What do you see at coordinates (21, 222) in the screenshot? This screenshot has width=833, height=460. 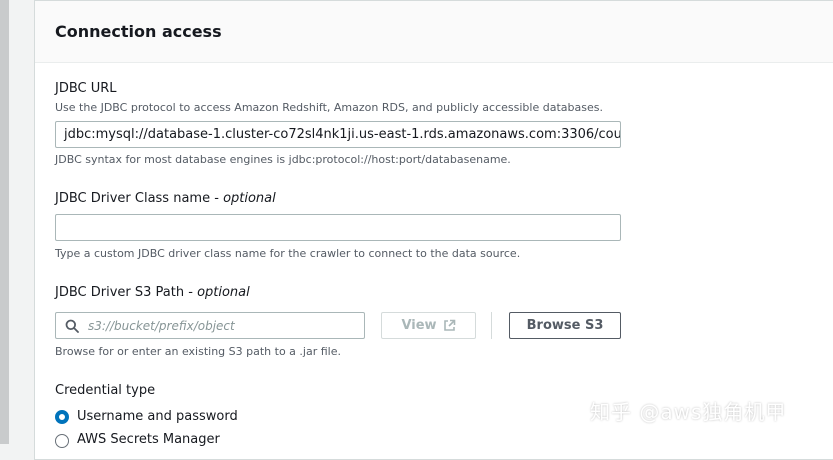 I see `left-gutter` at bounding box center [21, 222].